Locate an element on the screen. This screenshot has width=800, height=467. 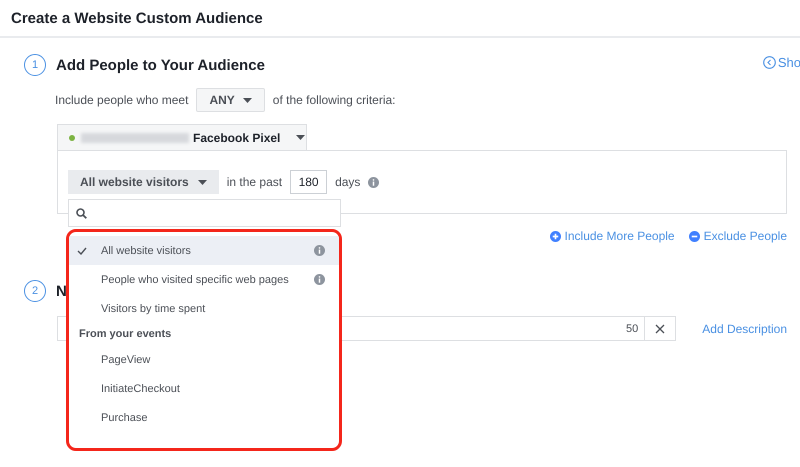
menu-option: PageView is located at coordinates (204, 359).